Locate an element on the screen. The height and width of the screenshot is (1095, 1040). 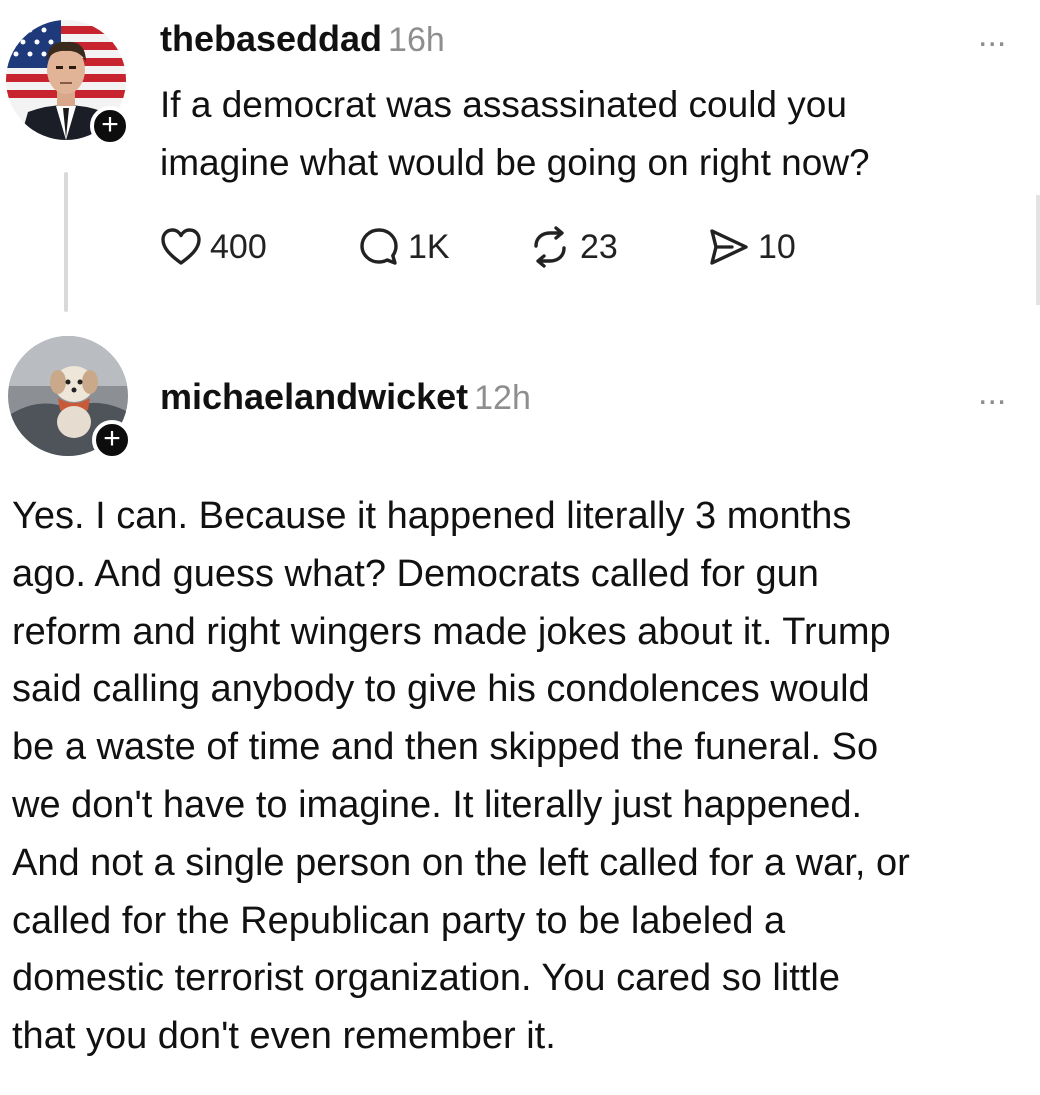
share-icon is located at coordinates (729, 247).